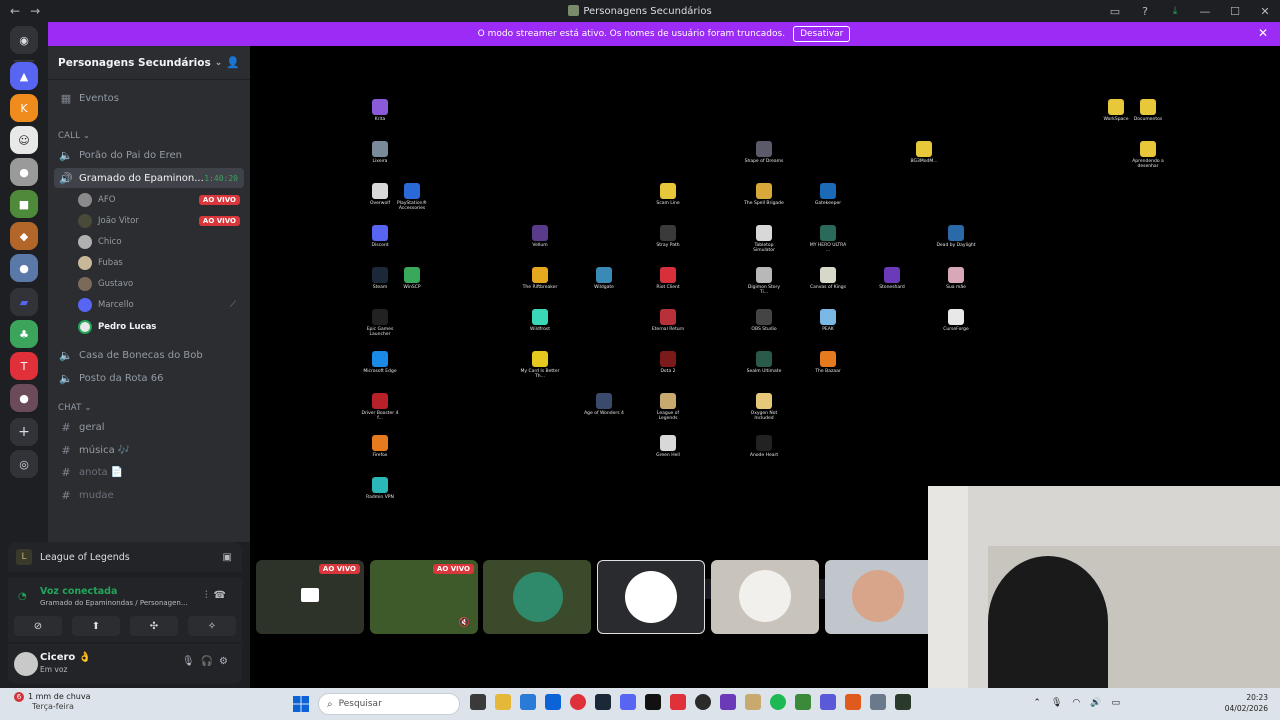  I want to click on task-view-icon, so click(478, 702).